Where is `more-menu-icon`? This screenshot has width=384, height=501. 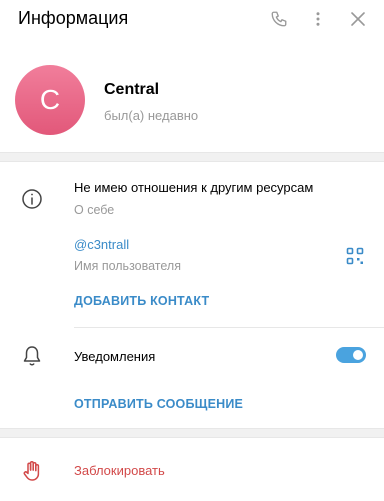
more-menu-icon is located at coordinates (318, 19).